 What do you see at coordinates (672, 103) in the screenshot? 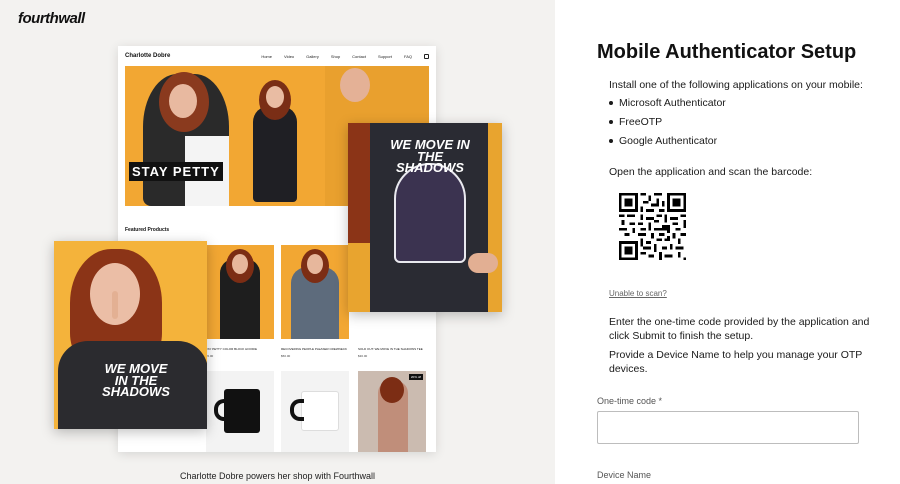
I see `app-name: Microsoft Authenticator` at bounding box center [672, 103].